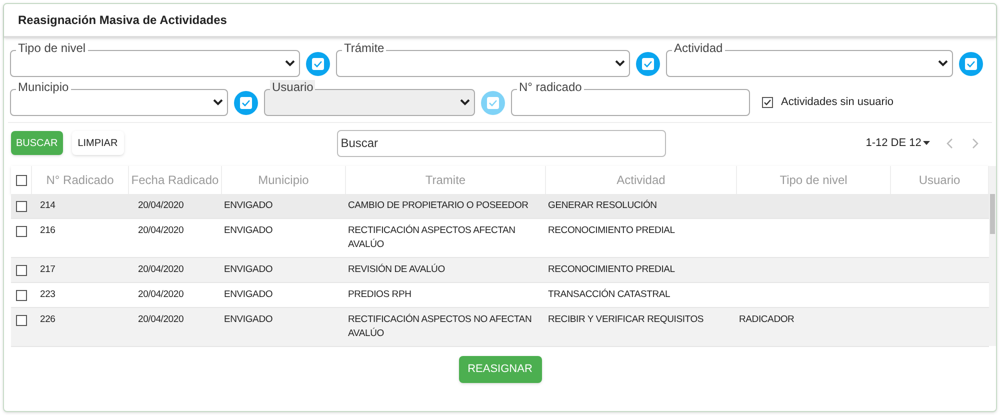 The height and width of the screenshot is (415, 1000). Describe the element at coordinates (48, 294) in the screenshot. I see `table-cell: 223` at that location.